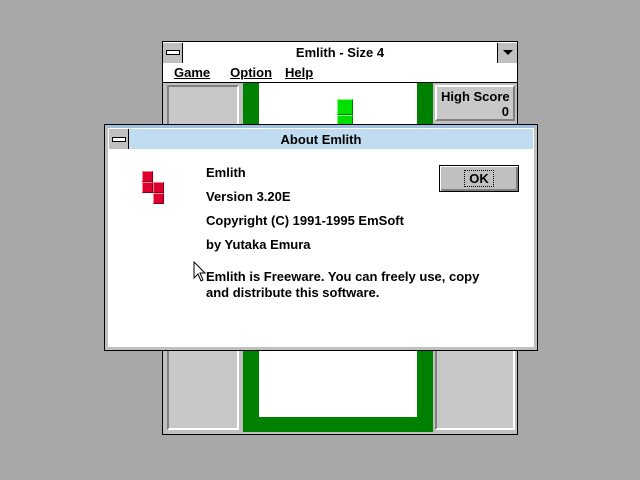  Describe the element at coordinates (293, 292) in the screenshot. I see `freeware-text-line2: and distribute this software.` at that location.